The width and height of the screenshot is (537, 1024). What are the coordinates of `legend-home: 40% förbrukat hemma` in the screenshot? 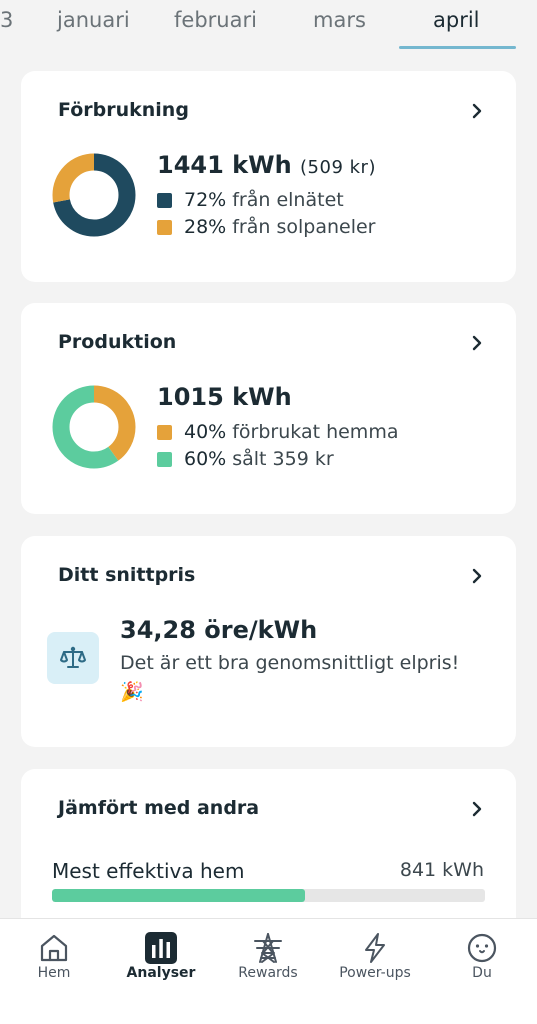 It's located at (277, 432).